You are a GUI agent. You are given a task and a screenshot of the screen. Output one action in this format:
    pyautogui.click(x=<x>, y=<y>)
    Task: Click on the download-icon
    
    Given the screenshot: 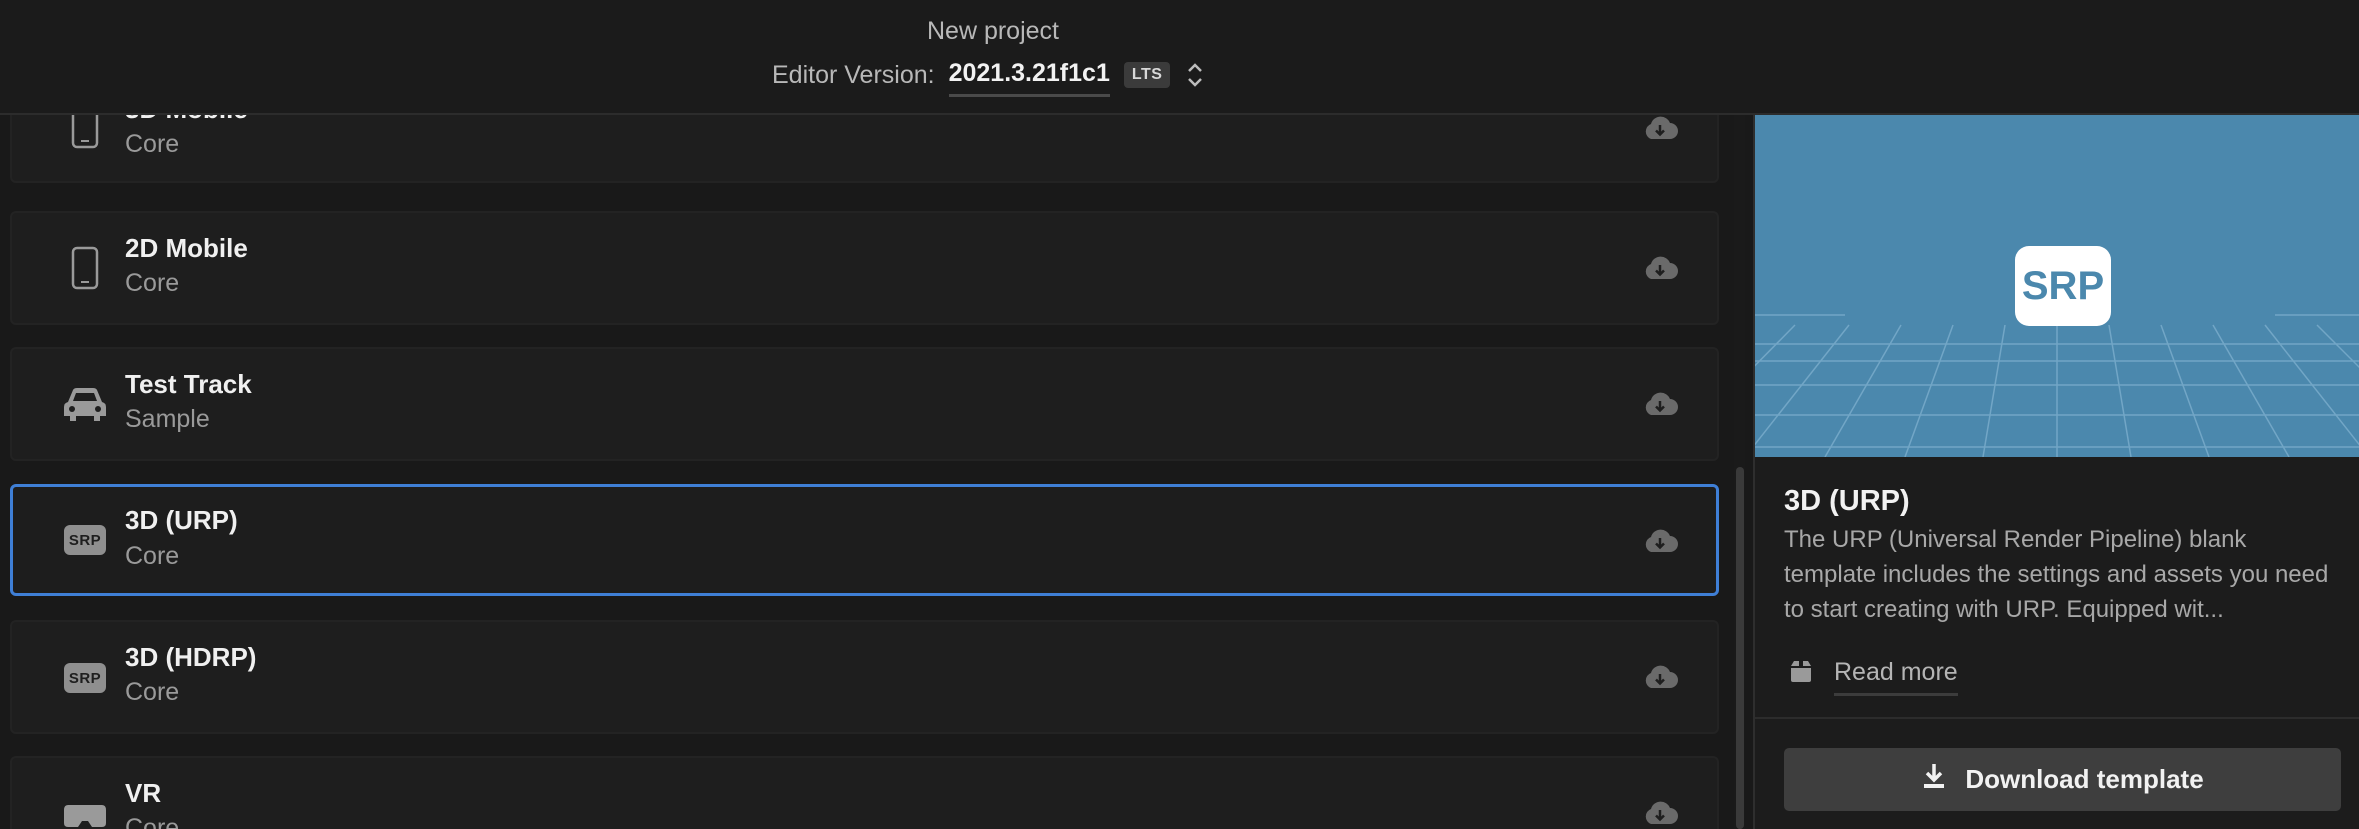 What is the action you would take?
    pyautogui.click(x=1934, y=779)
    